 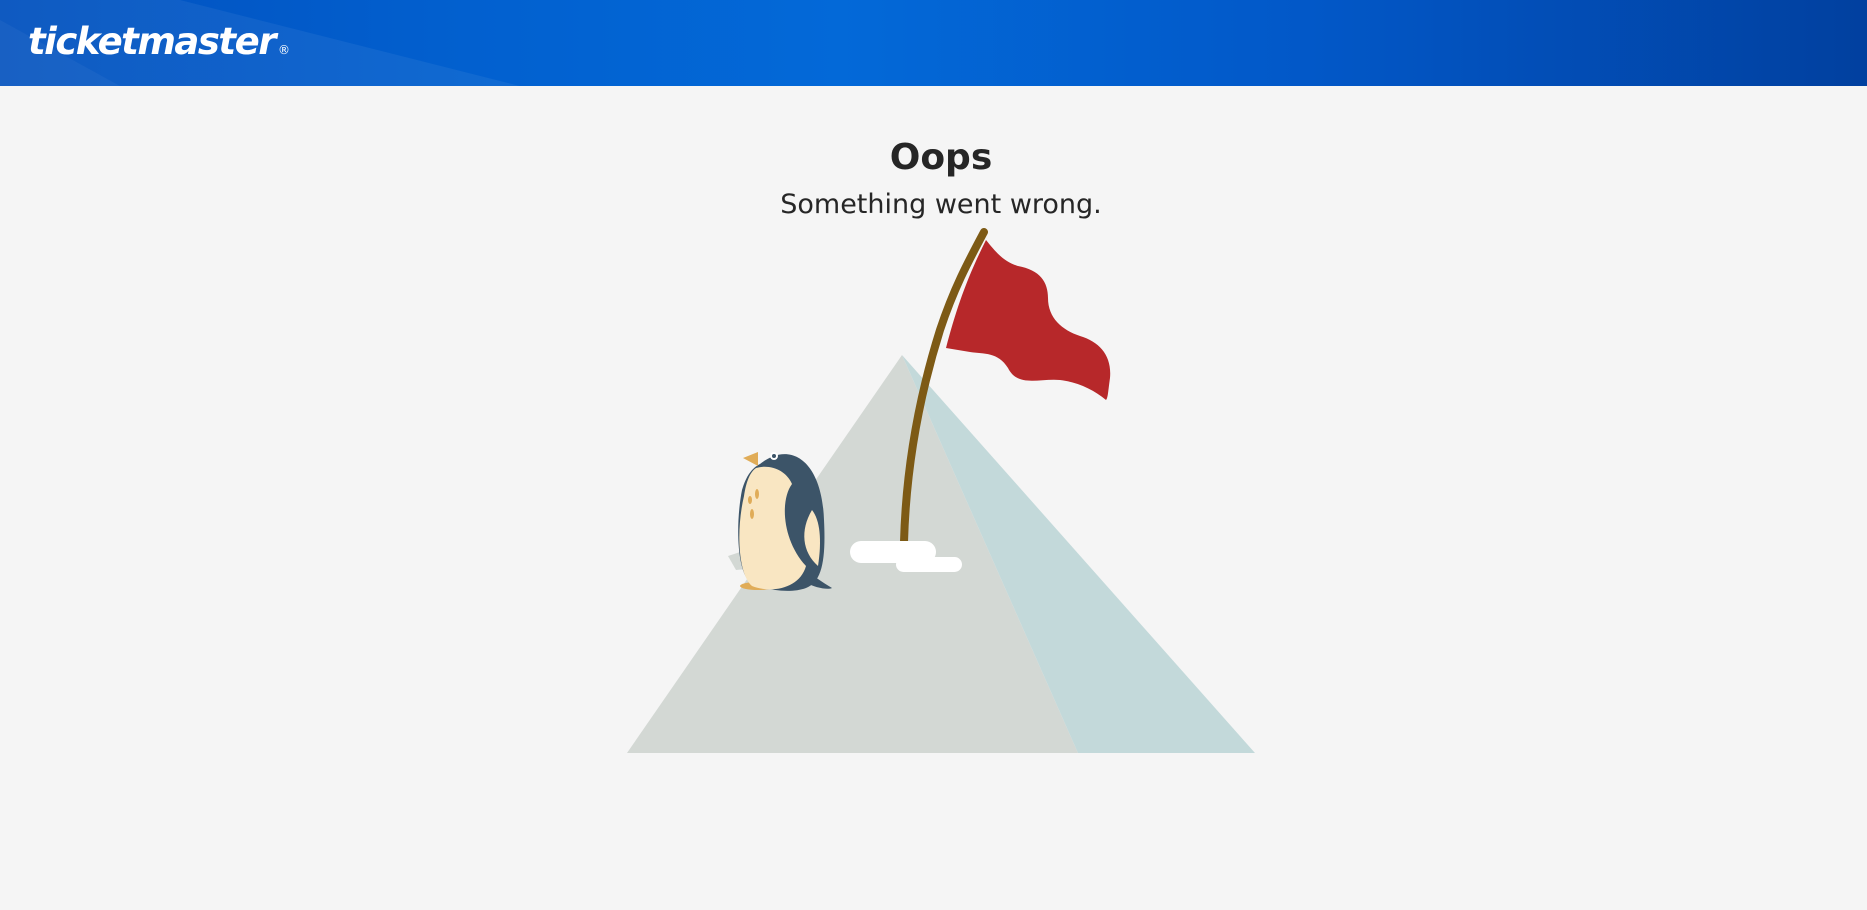 I want to click on site-header: ticketmaster ®, so click(x=933, y=43).